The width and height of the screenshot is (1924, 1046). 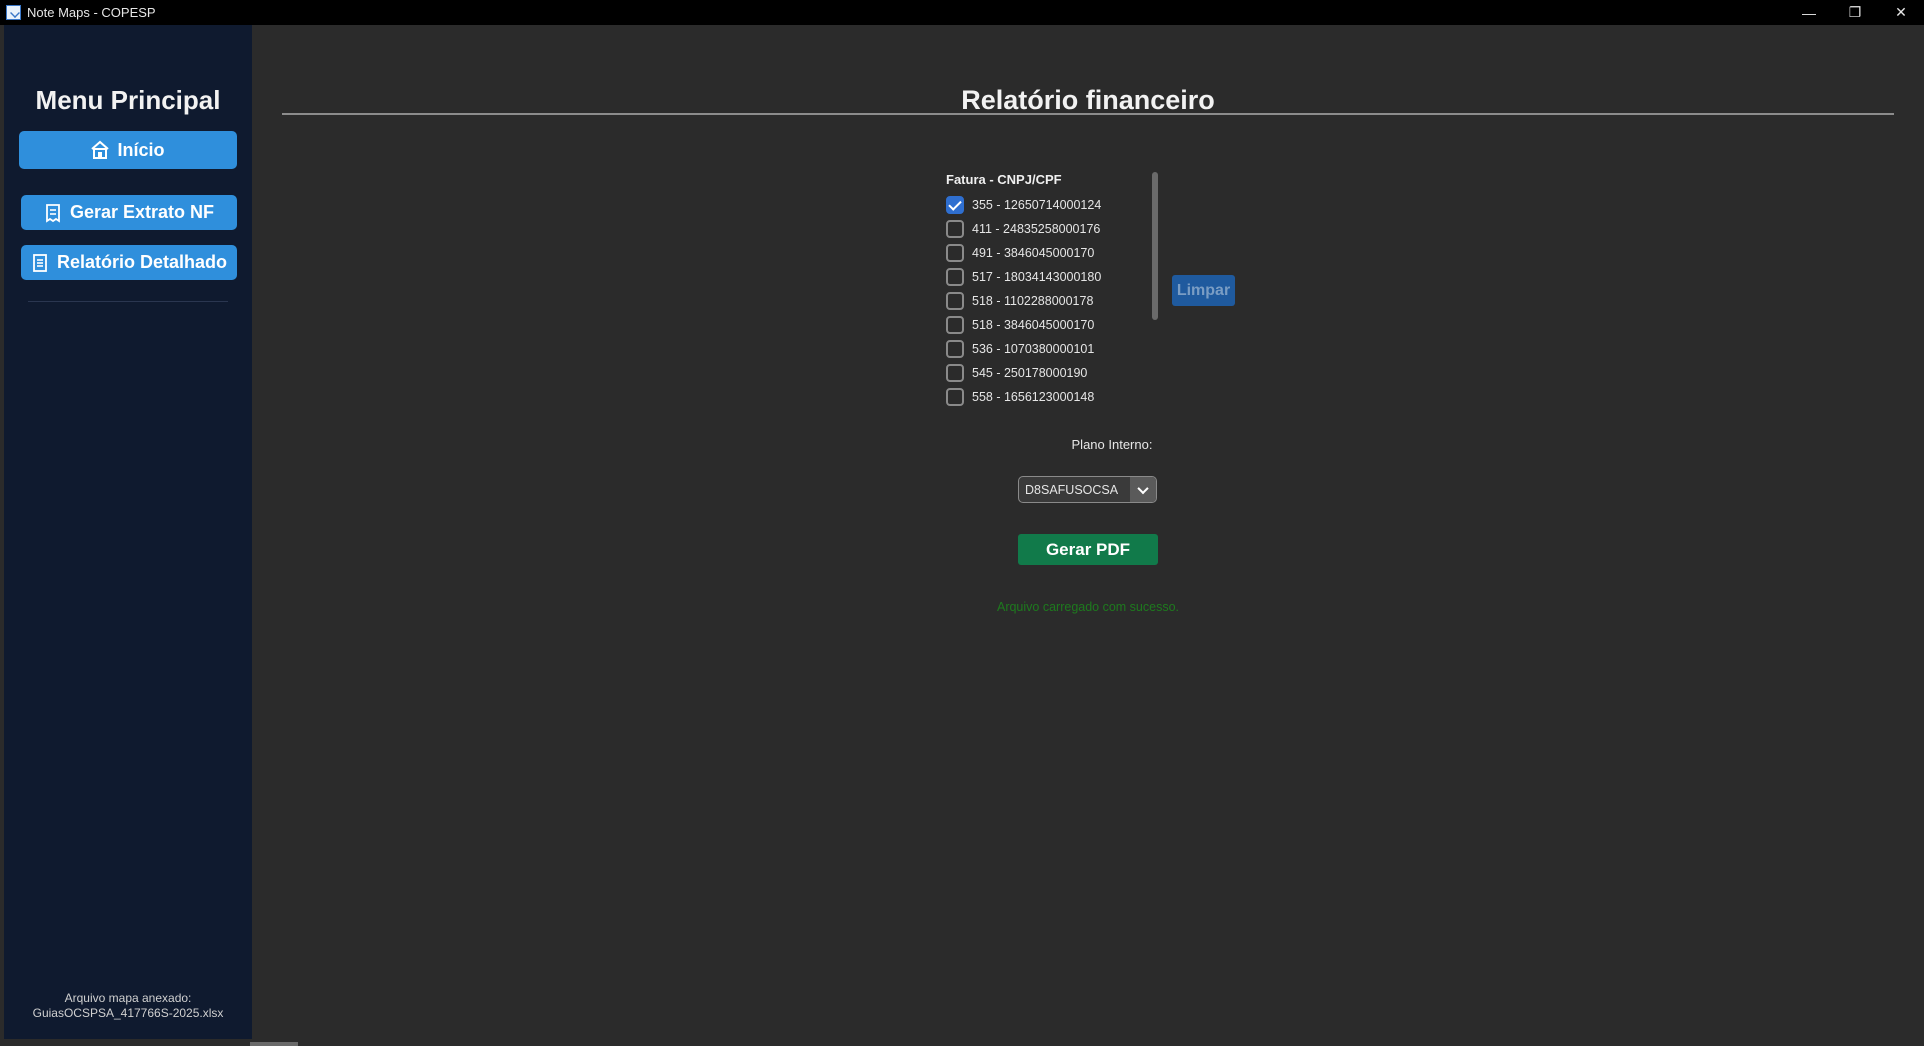 I want to click on fatura-item-label: 411 - 24835258000176, so click(x=1036, y=229).